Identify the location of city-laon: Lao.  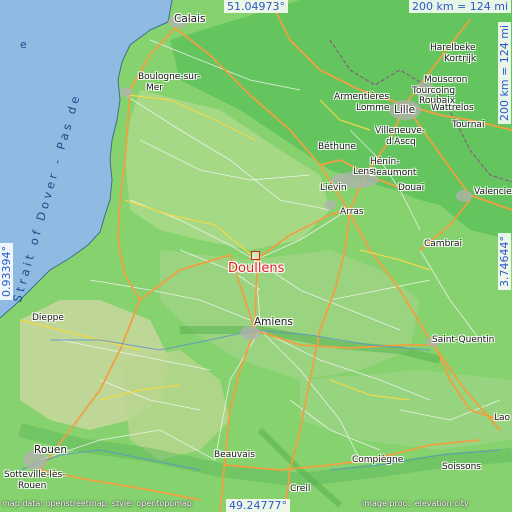
(502, 418).